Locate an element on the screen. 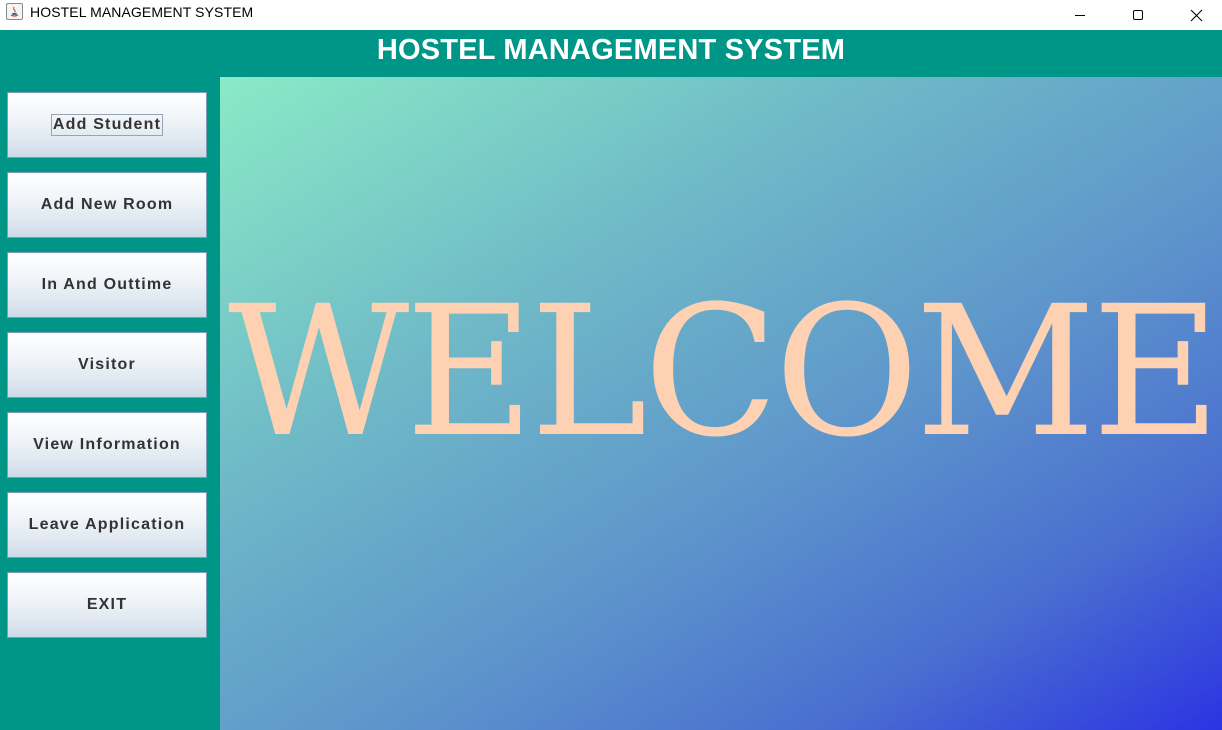 This screenshot has height=730, width=1222. add-student-button: Add Student is located at coordinates (107, 125).